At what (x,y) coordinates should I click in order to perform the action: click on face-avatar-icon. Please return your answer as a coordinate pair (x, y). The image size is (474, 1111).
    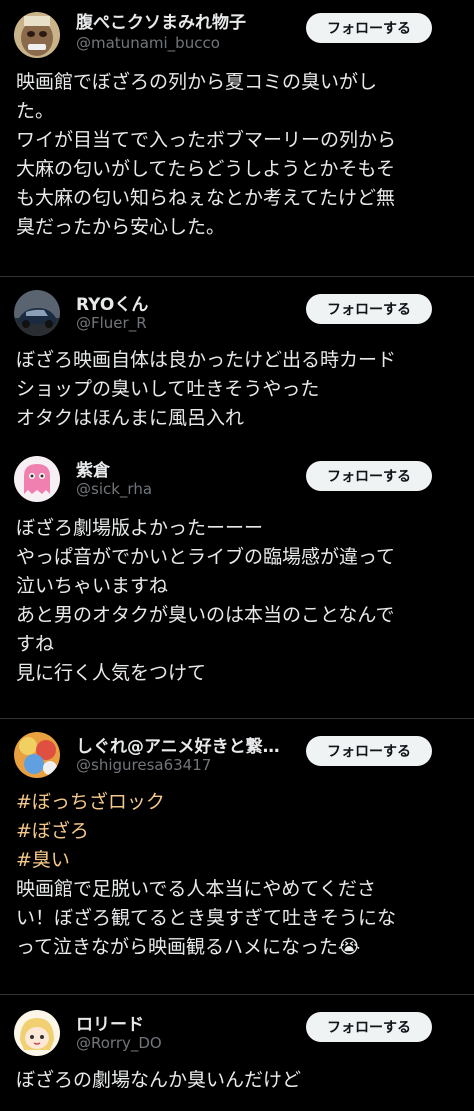
    Looking at the image, I should click on (37, 35).